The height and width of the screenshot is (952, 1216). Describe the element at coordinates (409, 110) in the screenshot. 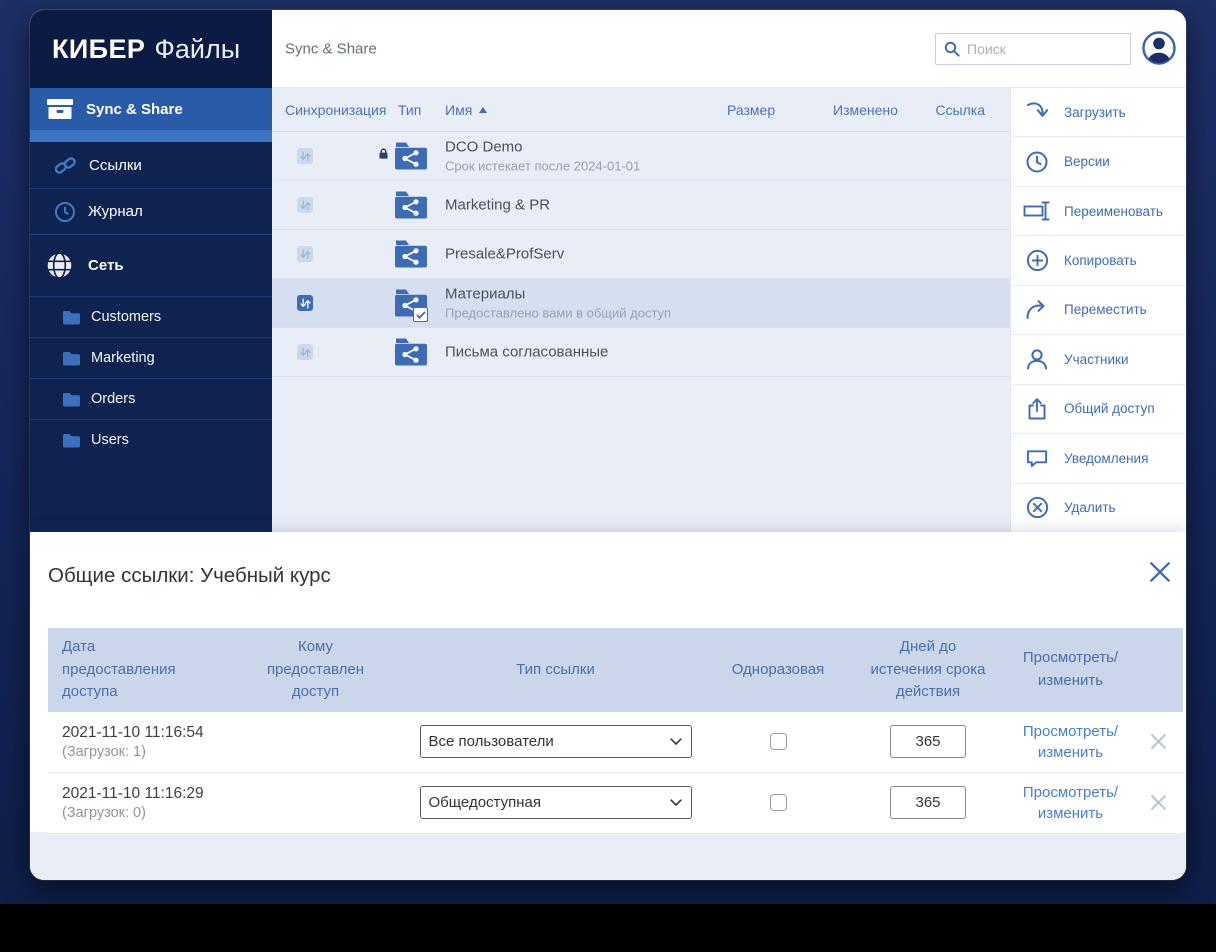

I see `column-header-type: Тип` at that location.